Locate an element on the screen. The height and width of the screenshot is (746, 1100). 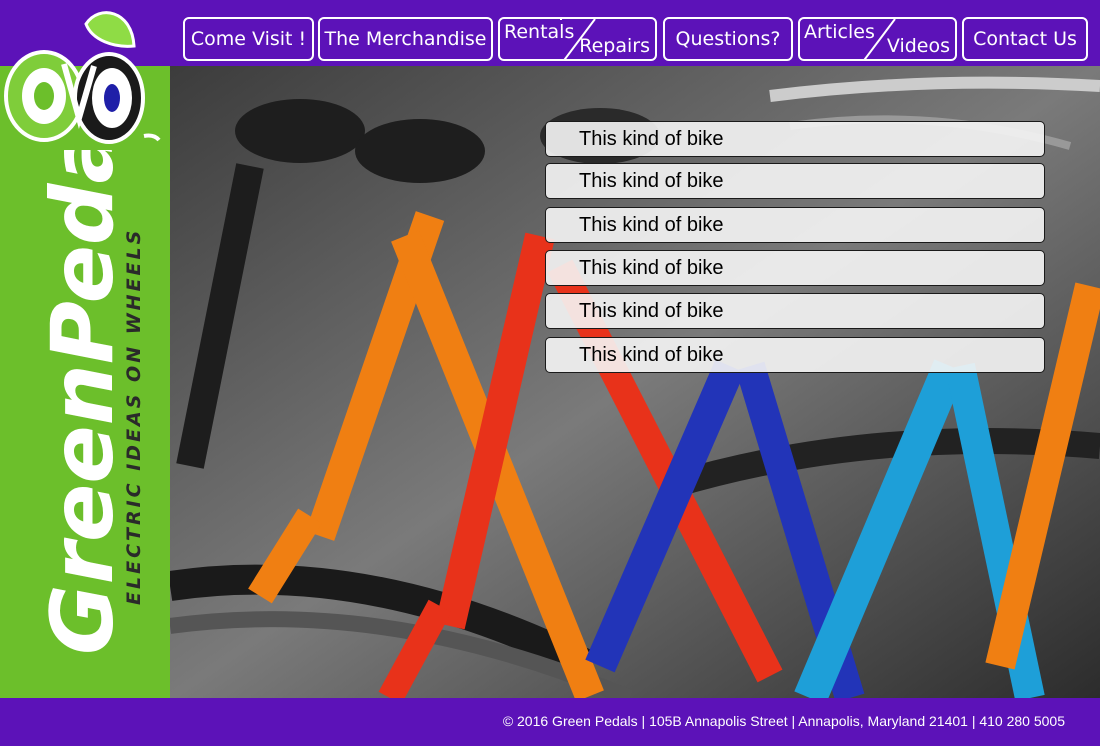
nav-rentals-label: Rentals is located at coordinates (539, 32).